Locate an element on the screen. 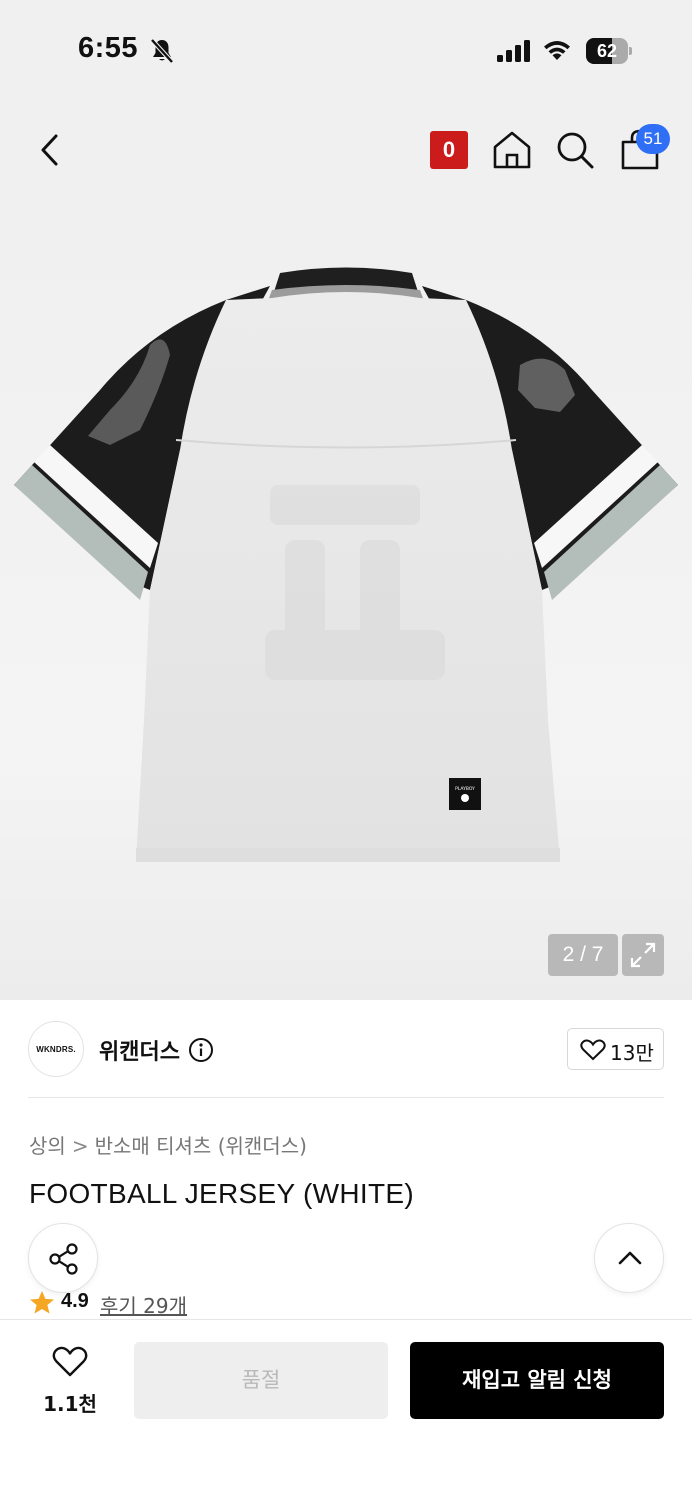 The width and height of the screenshot is (692, 1500). bottom-action-bar: 1.1천 품절 재입고 알림 신청 is located at coordinates (346, 1409).